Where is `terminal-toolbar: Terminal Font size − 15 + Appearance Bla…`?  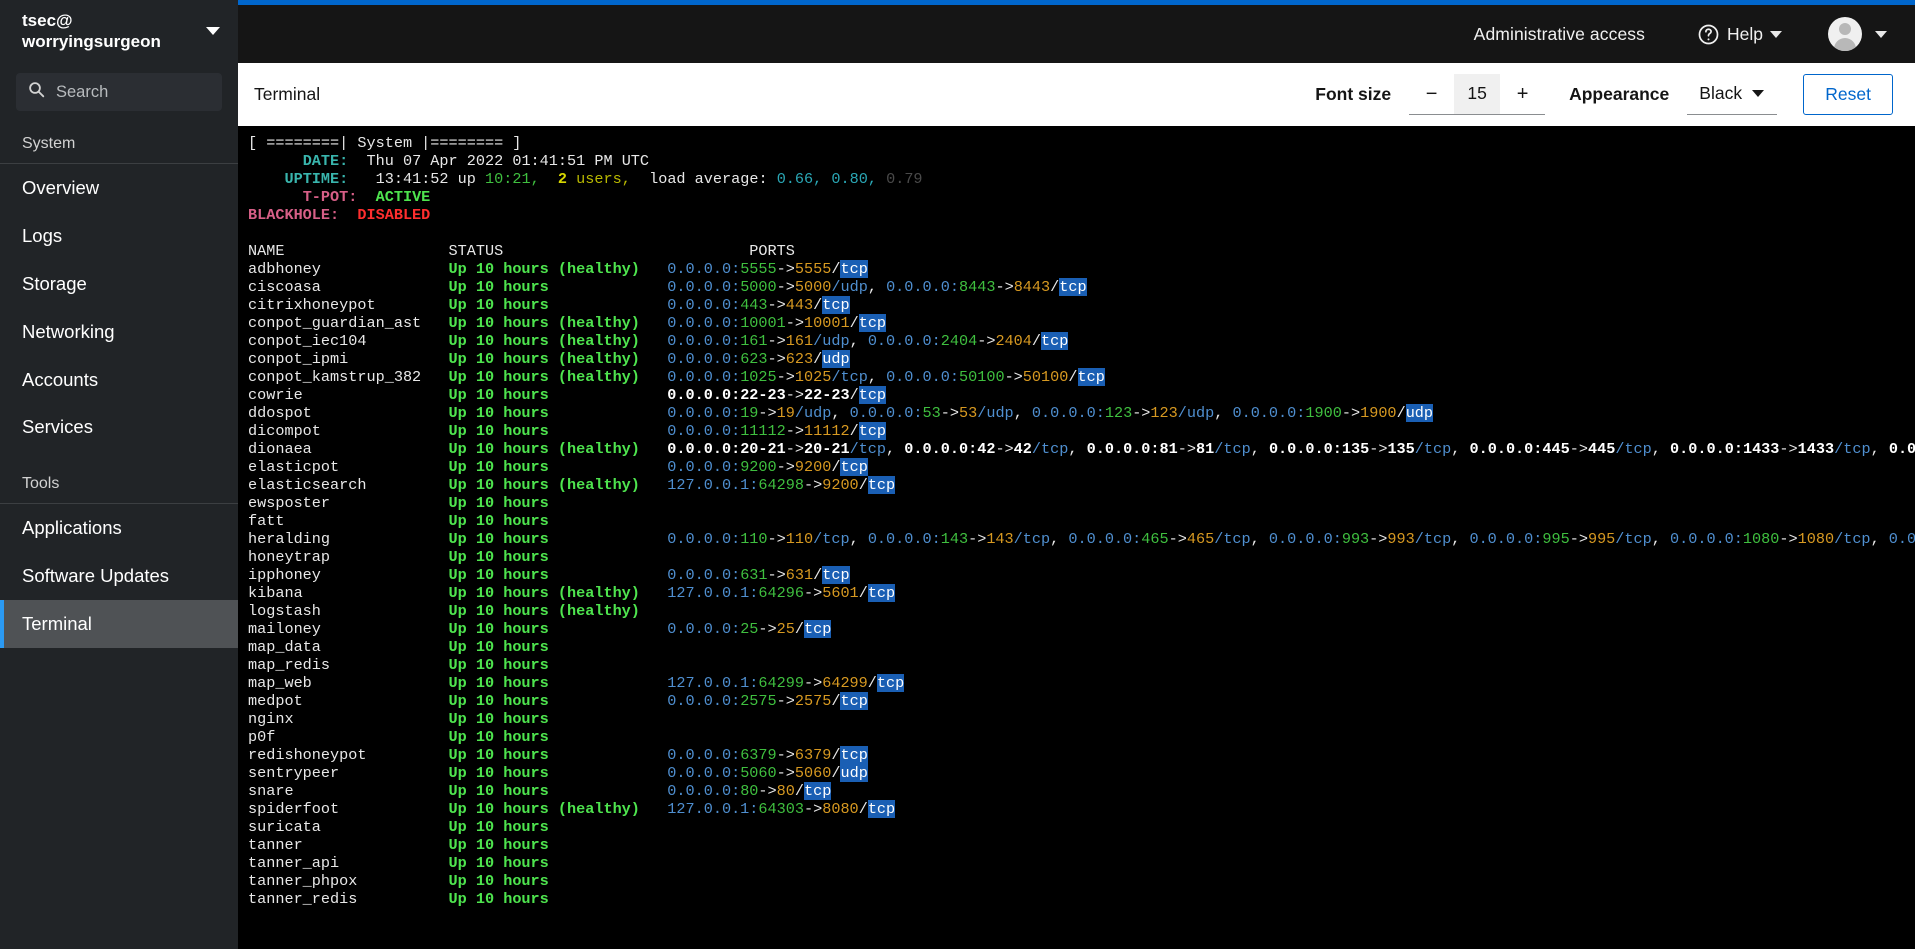 terminal-toolbar: Terminal Font size − 15 + Appearance Bla… is located at coordinates (1076, 94).